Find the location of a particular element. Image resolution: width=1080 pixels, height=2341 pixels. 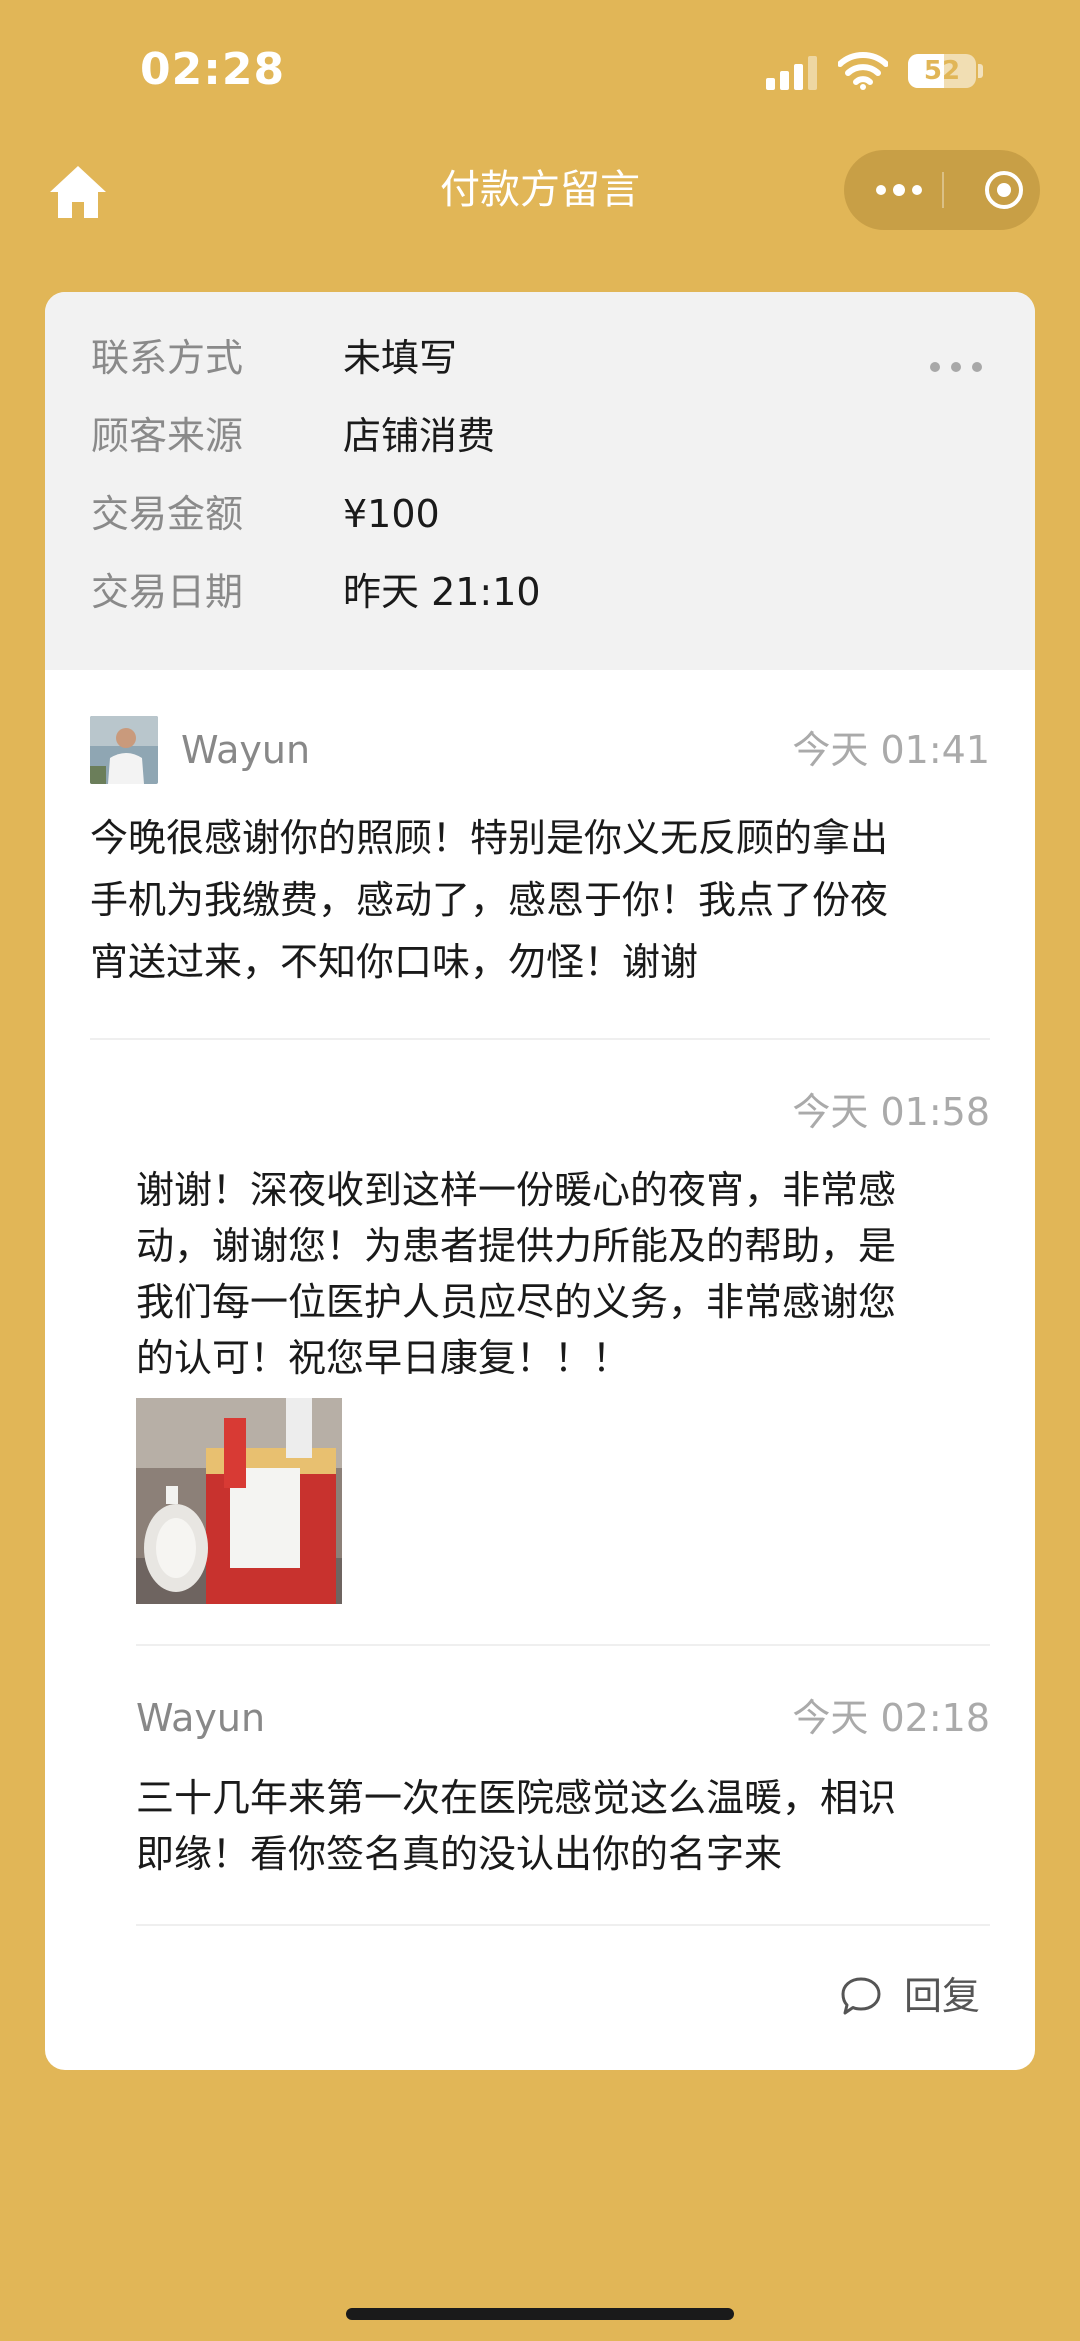

message-time: 今天 01:41 is located at coordinates (891, 750).